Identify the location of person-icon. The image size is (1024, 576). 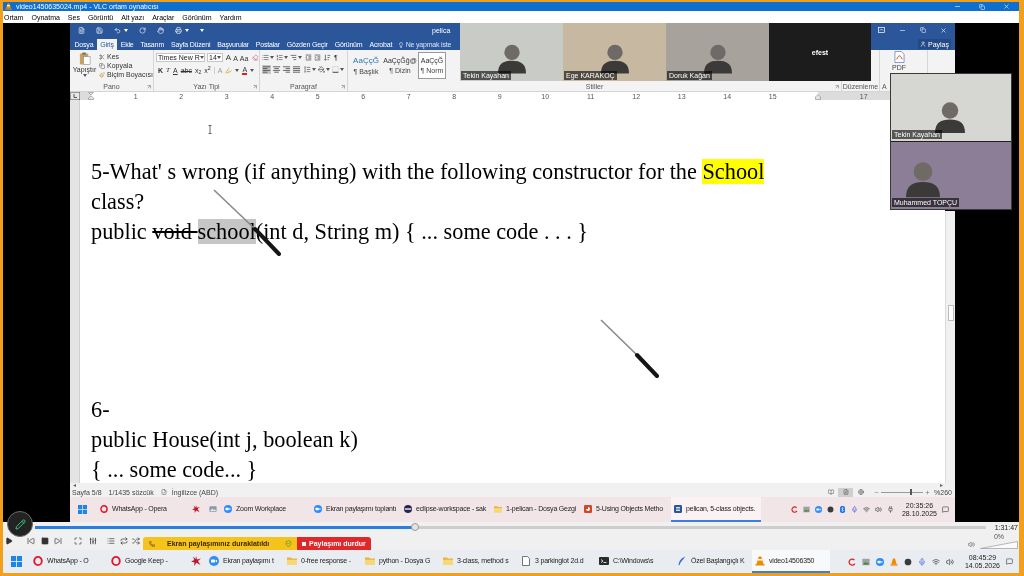
(923, 44).